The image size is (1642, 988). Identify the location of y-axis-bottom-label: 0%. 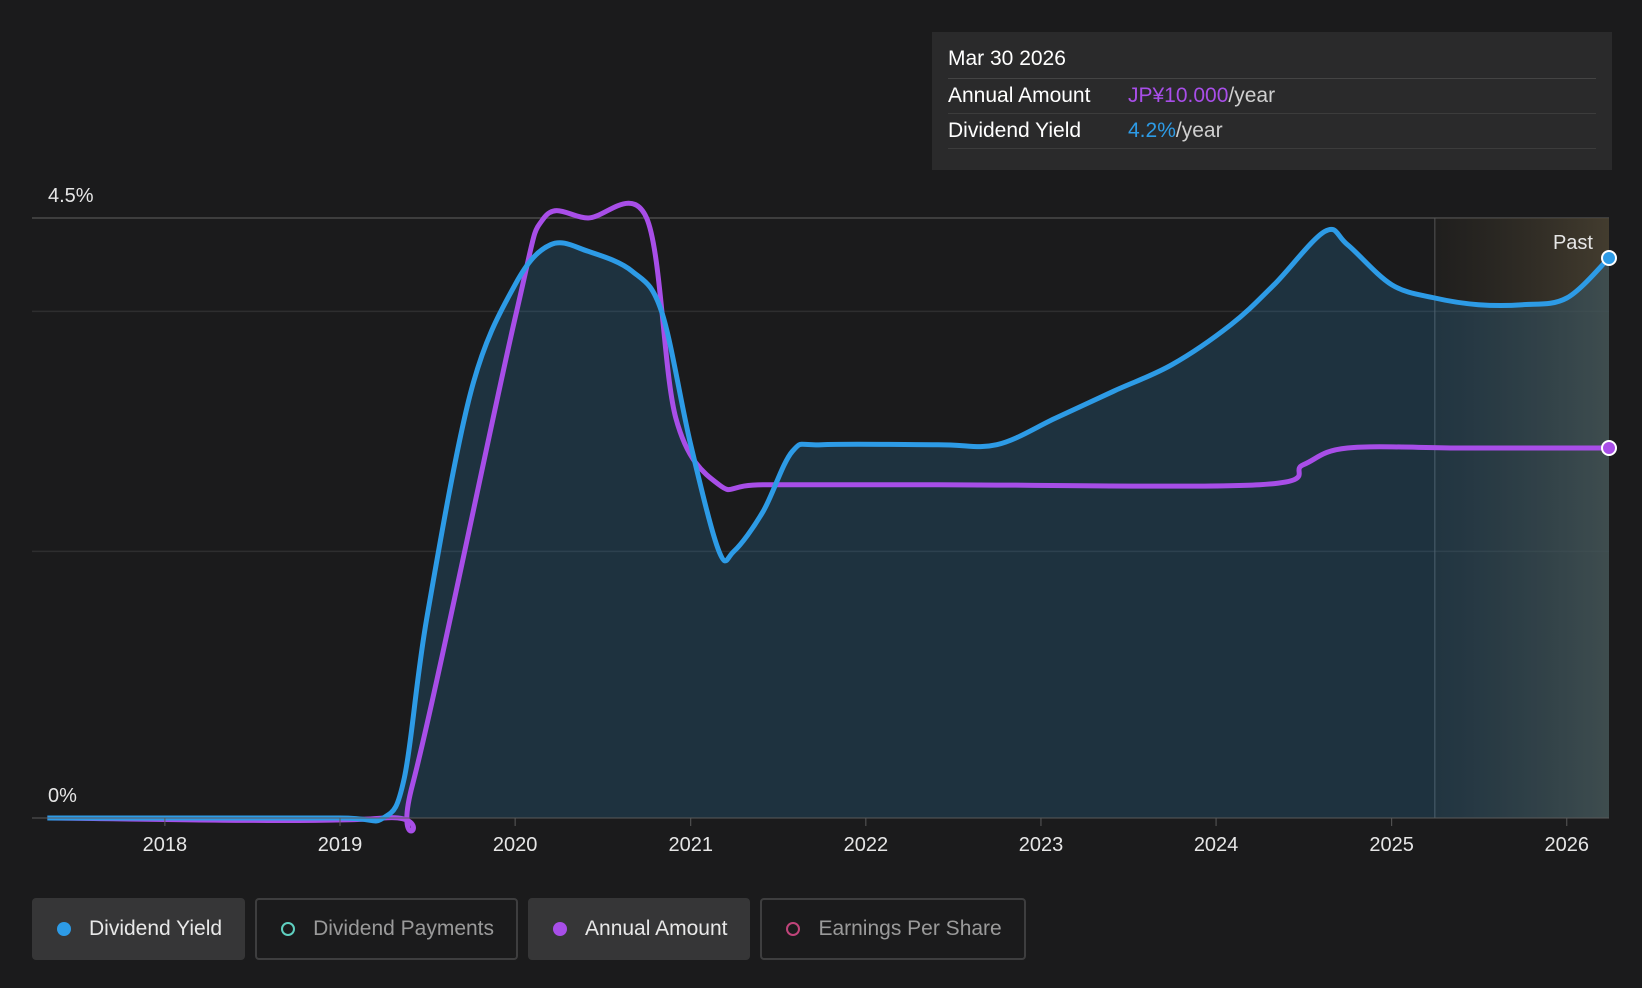
(62, 796).